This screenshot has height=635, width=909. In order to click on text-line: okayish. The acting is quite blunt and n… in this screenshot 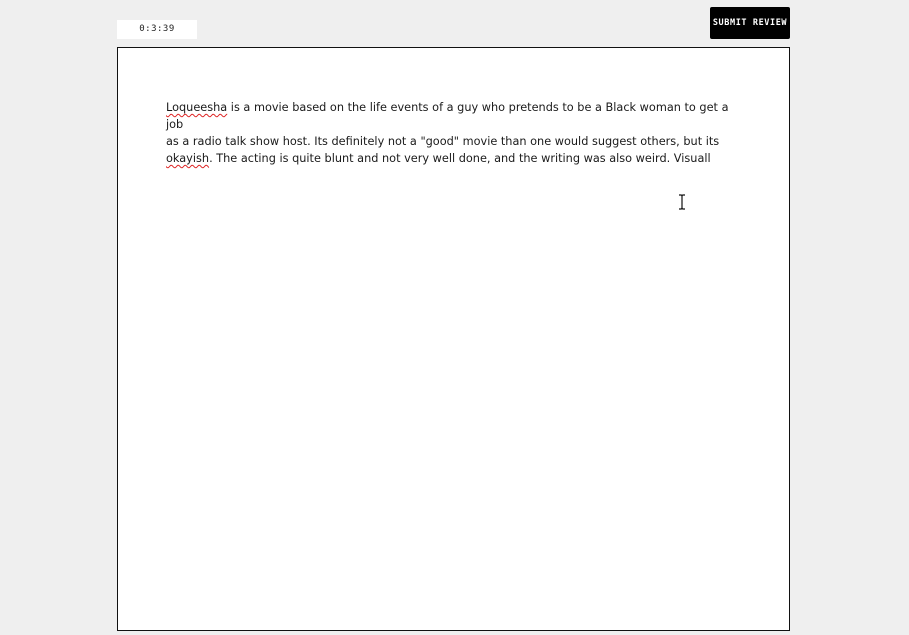, I will do `click(453, 158)`.